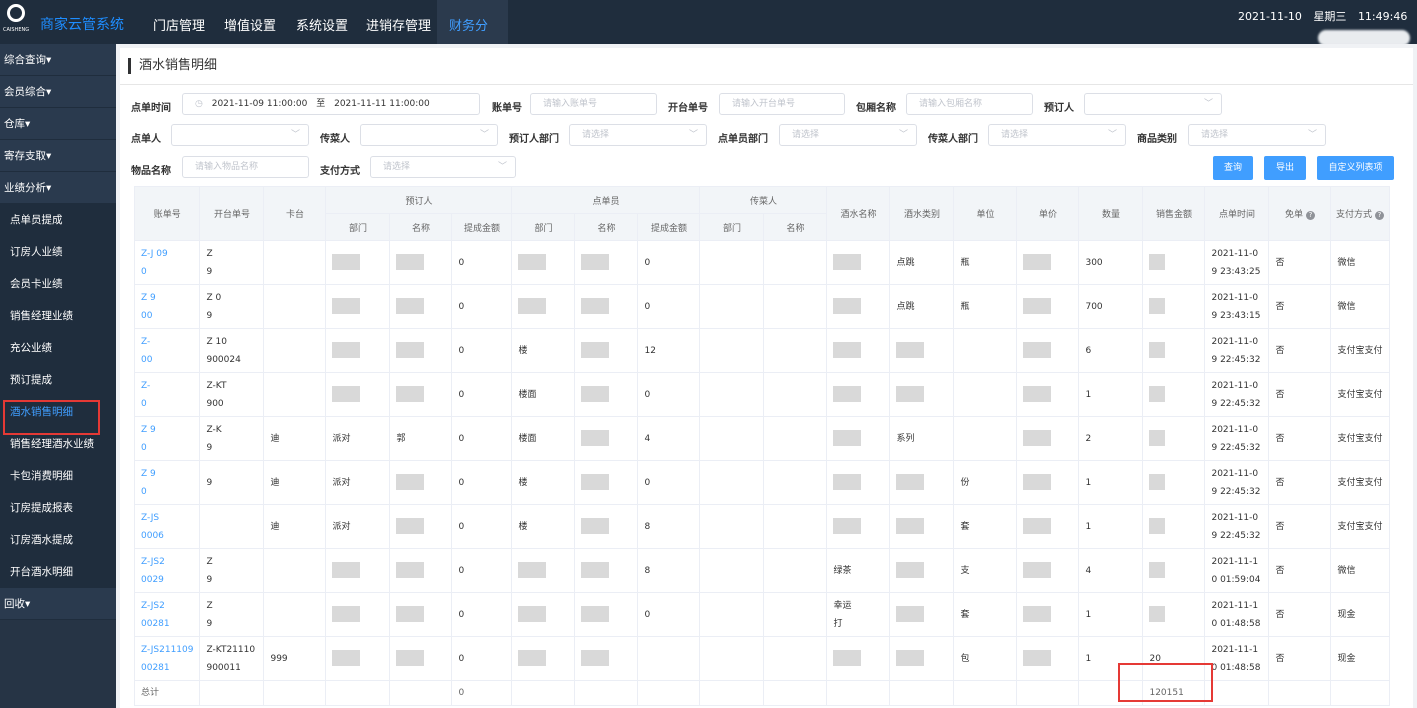 The height and width of the screenshot is (708, 1417). Describe the element at coordinates (209, 561) in the screenshot. I see `cell-line: Z` at that location.